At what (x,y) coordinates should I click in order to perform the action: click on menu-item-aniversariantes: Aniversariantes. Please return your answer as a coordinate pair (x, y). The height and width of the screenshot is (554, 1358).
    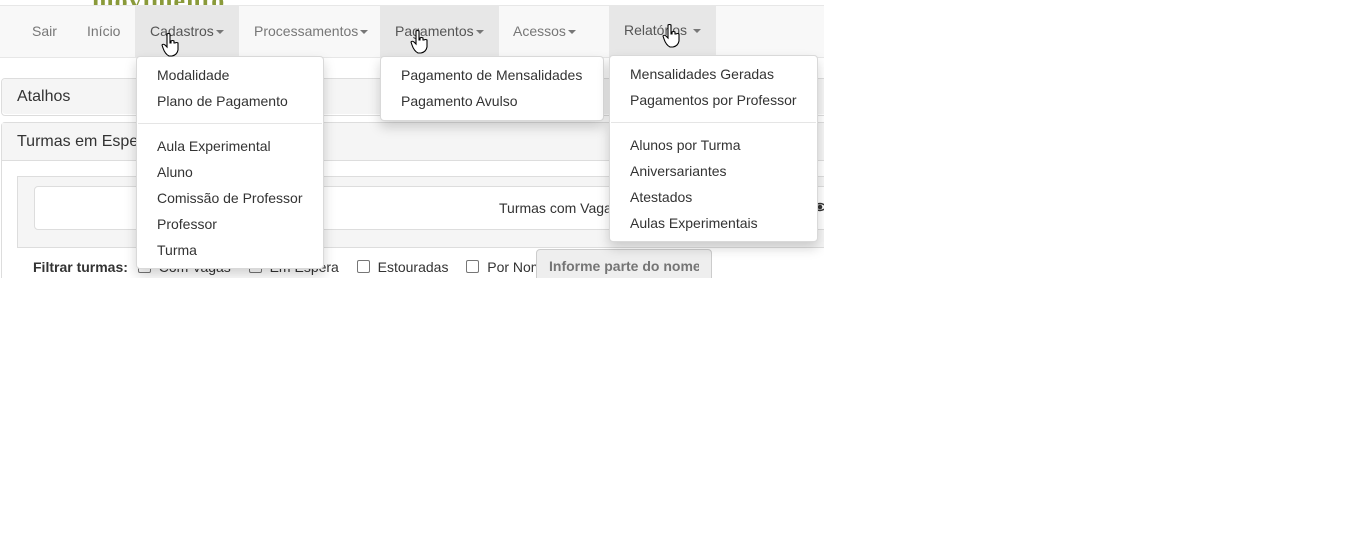
    Looking at the image, I should click on (678, 171).